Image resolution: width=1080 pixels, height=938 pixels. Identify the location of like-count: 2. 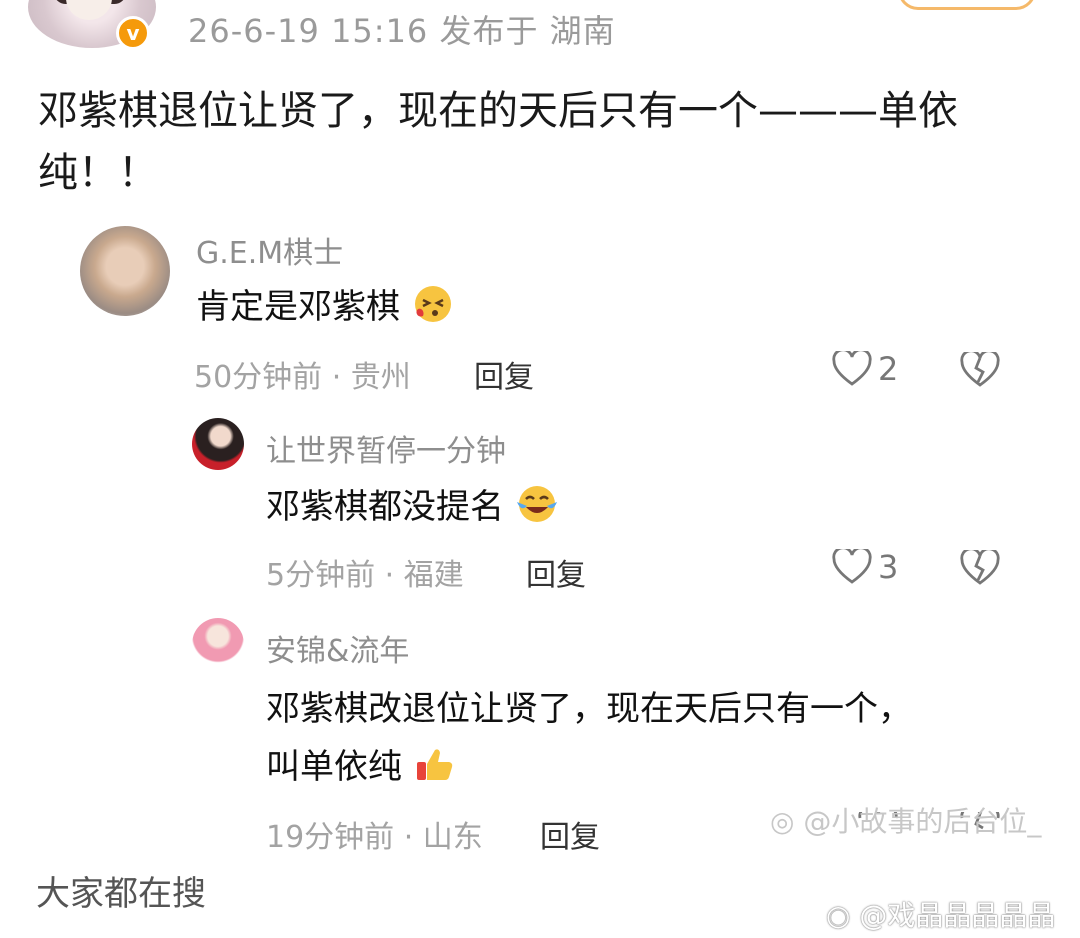
(888, 369).